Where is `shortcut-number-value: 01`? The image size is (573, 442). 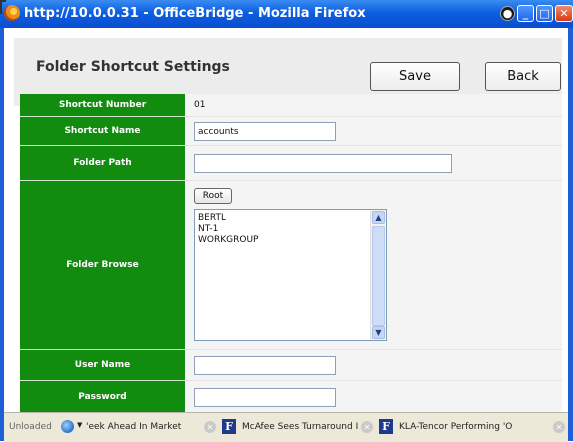 shortcut-number-value: 01 is located at coordinates (200, 105).